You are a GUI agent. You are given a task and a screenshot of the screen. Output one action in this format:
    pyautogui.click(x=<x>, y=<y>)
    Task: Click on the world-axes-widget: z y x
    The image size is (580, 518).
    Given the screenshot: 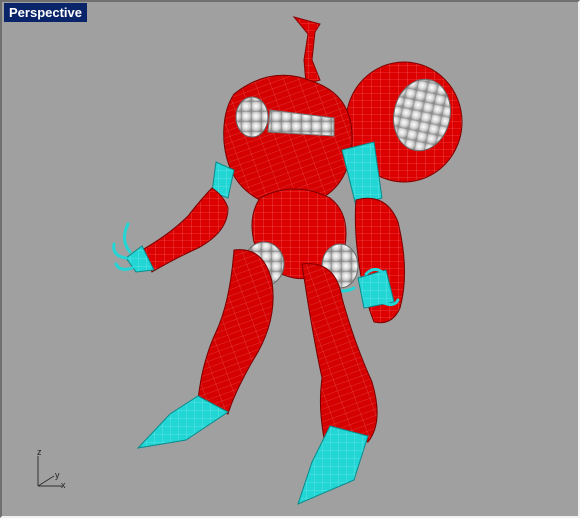 What is the action you would take?
    pyautogui.click(x=50, y=471)
    